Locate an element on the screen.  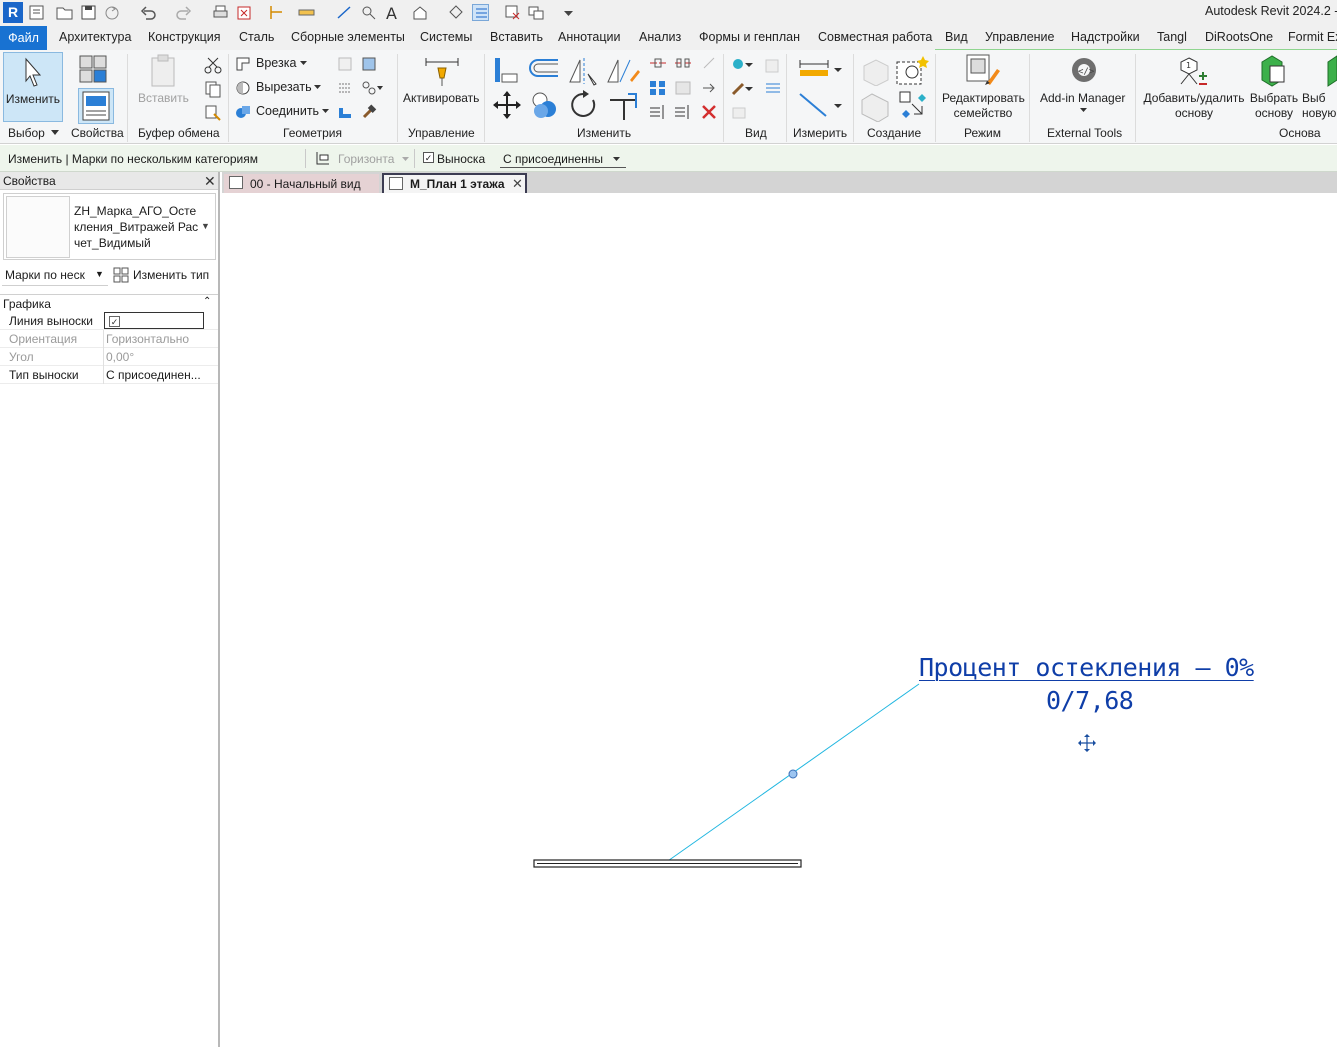
type-dropdown-icon: ▼ is located at coordinates (205, 226).